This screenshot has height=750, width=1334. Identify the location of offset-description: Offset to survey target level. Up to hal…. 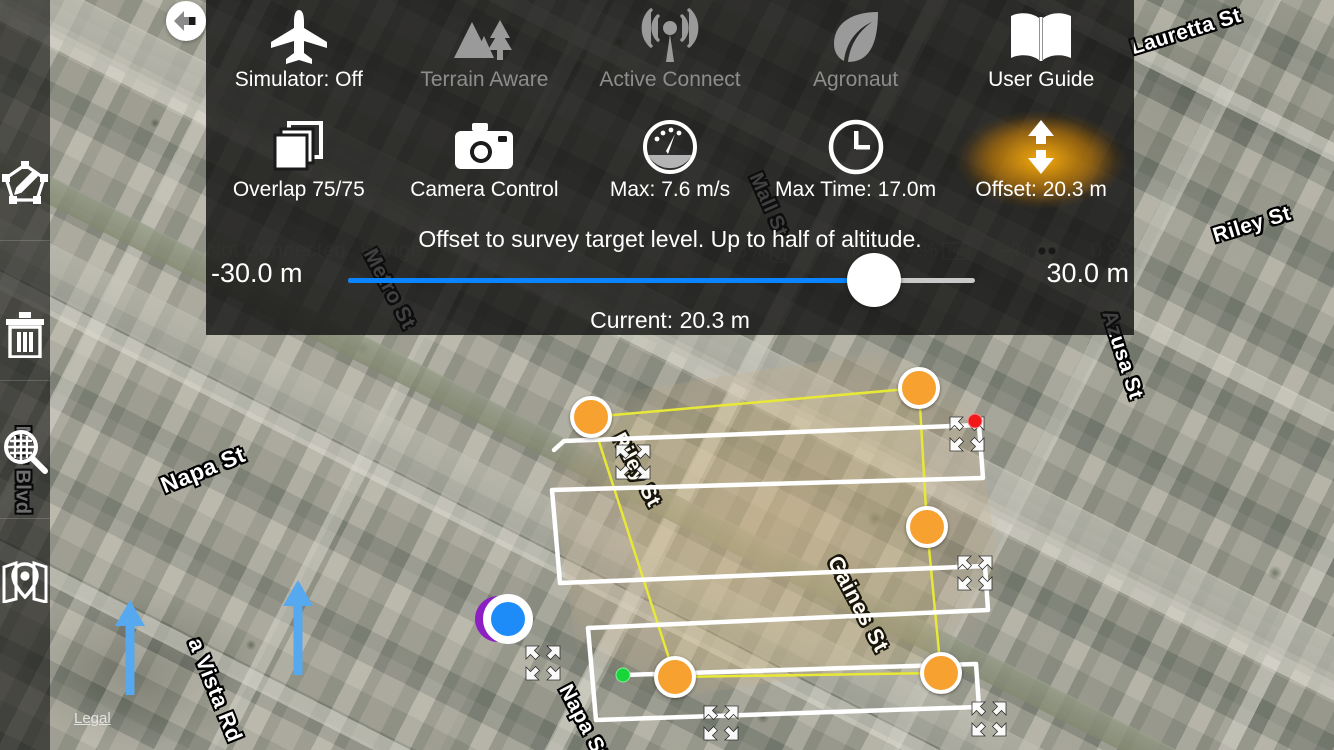
(670, 239).